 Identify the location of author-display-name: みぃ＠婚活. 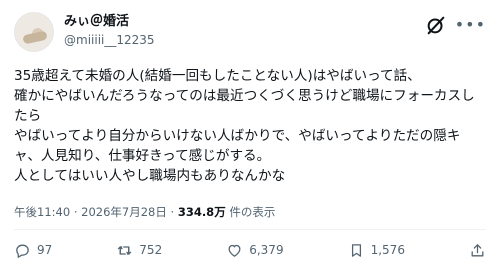
(109, 22).